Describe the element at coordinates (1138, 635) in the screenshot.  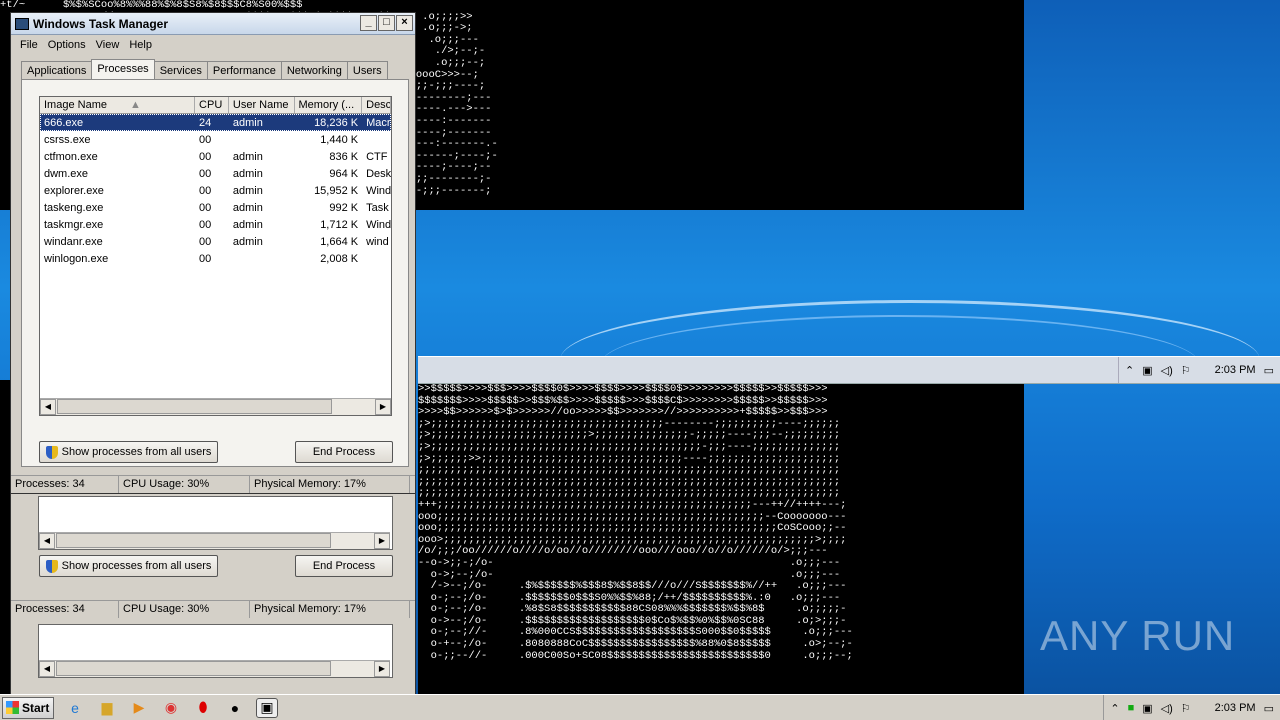
I see `anyrun-watermark: ANY RUN` at that location.